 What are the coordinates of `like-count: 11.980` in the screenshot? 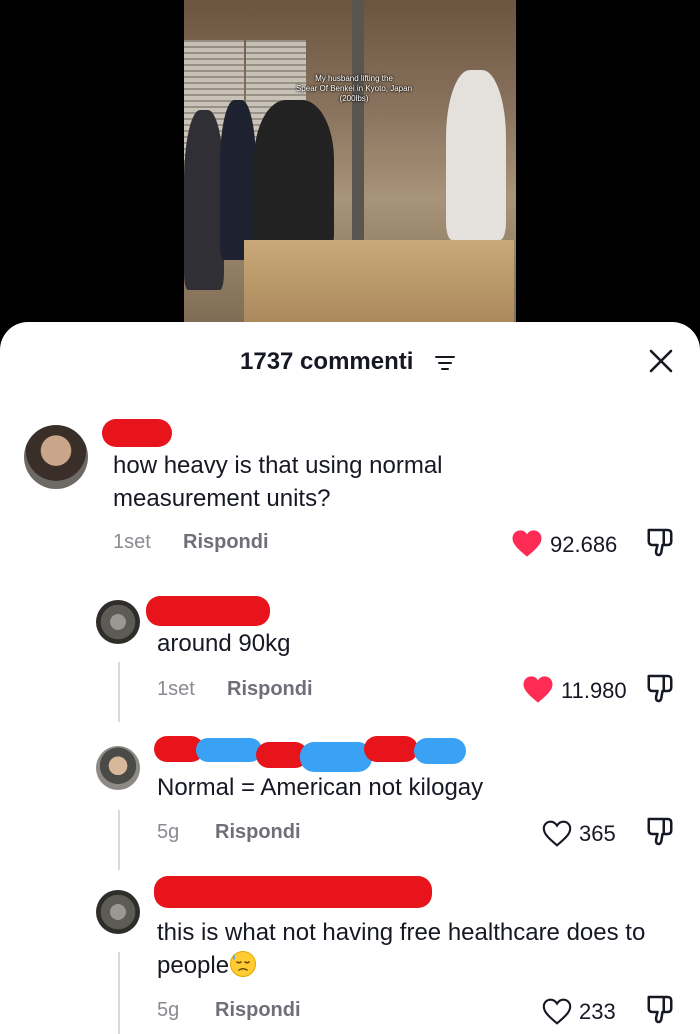 It's located at (594, 690).